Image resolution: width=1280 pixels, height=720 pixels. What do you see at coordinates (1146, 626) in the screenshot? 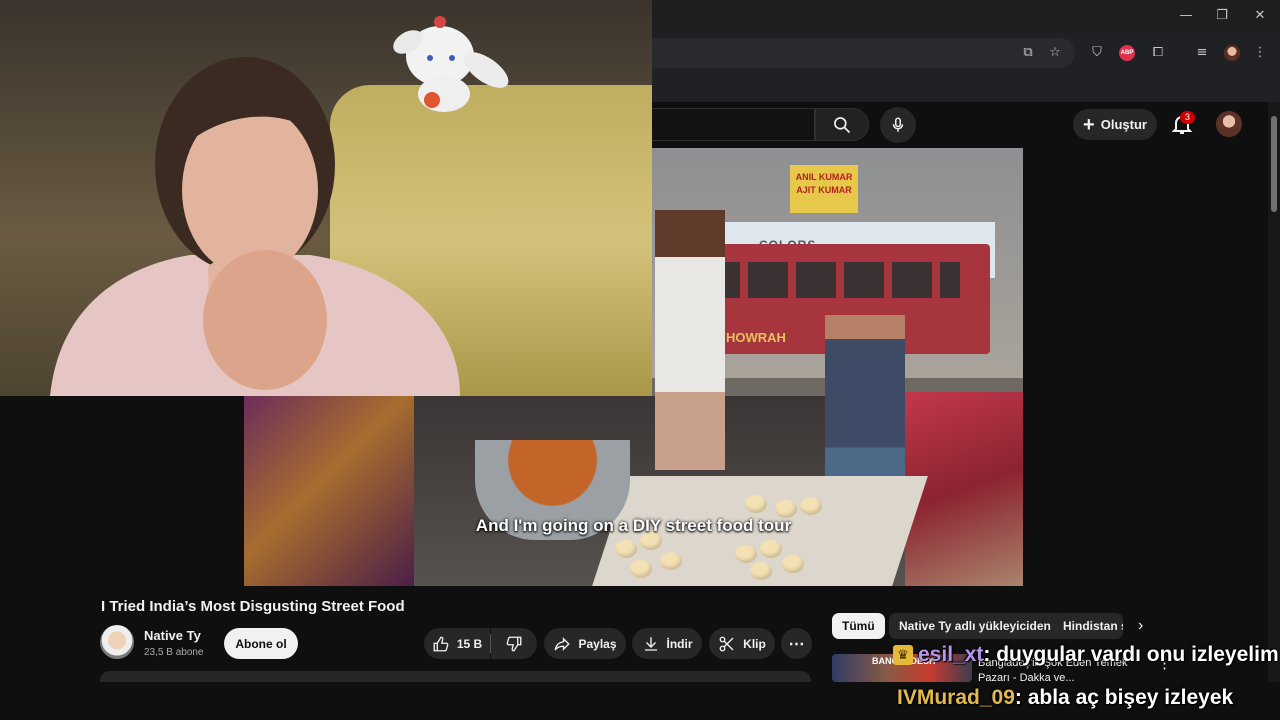
I see `chevron-right-icon: ›` at bounding box center [1146, 626].